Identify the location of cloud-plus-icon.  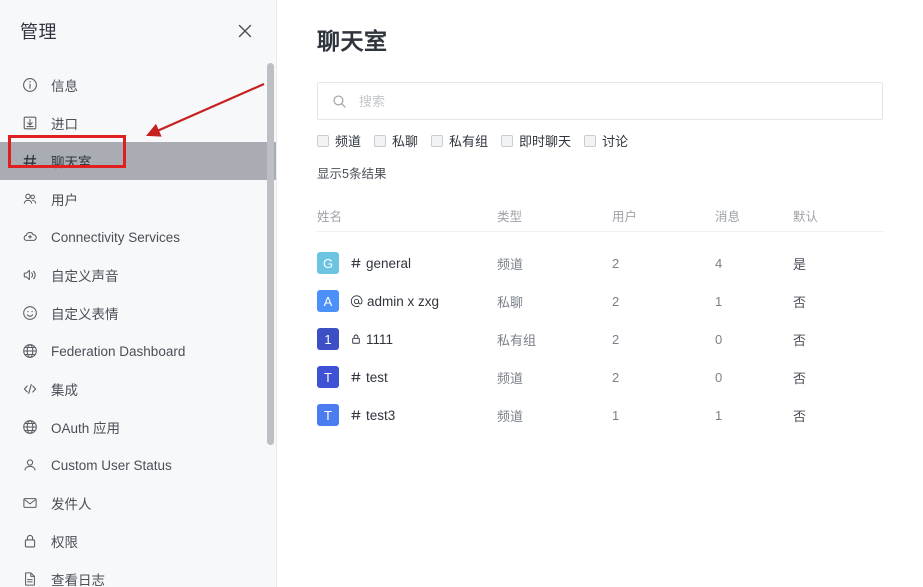
(30, 237).